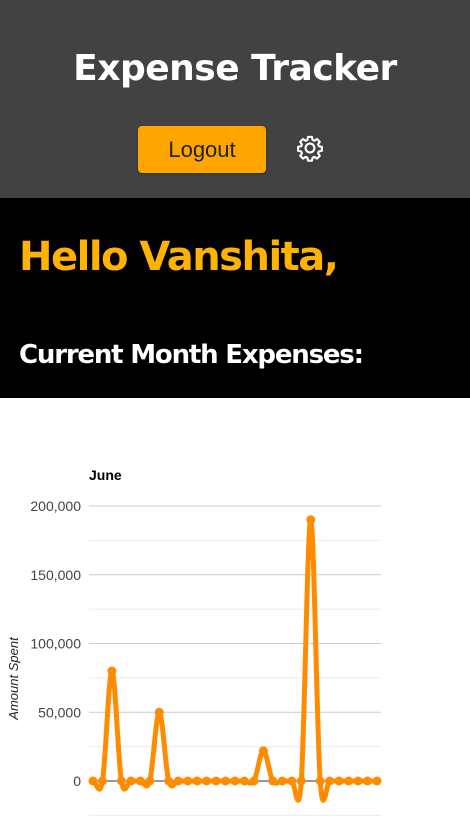 This screenshot has height=822, width=470. I want to click on y-tick-label: 0, so click(77, 781).